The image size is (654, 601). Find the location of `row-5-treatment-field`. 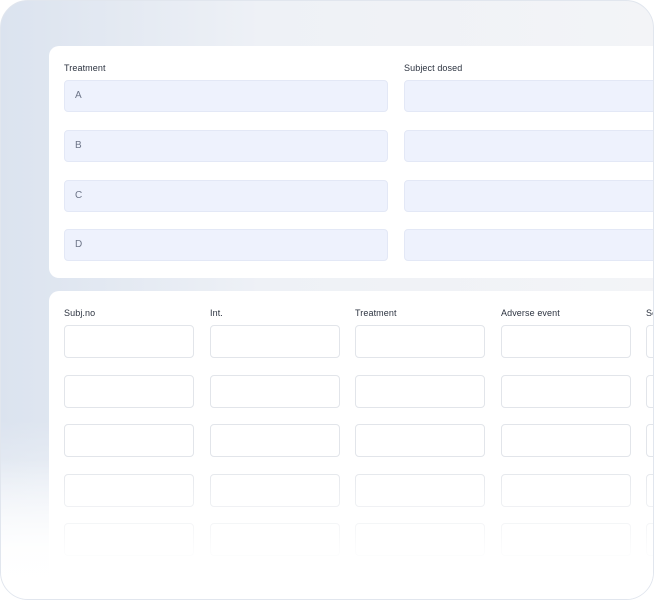

row-5-treatment-field is located at coordinates (420, 539).